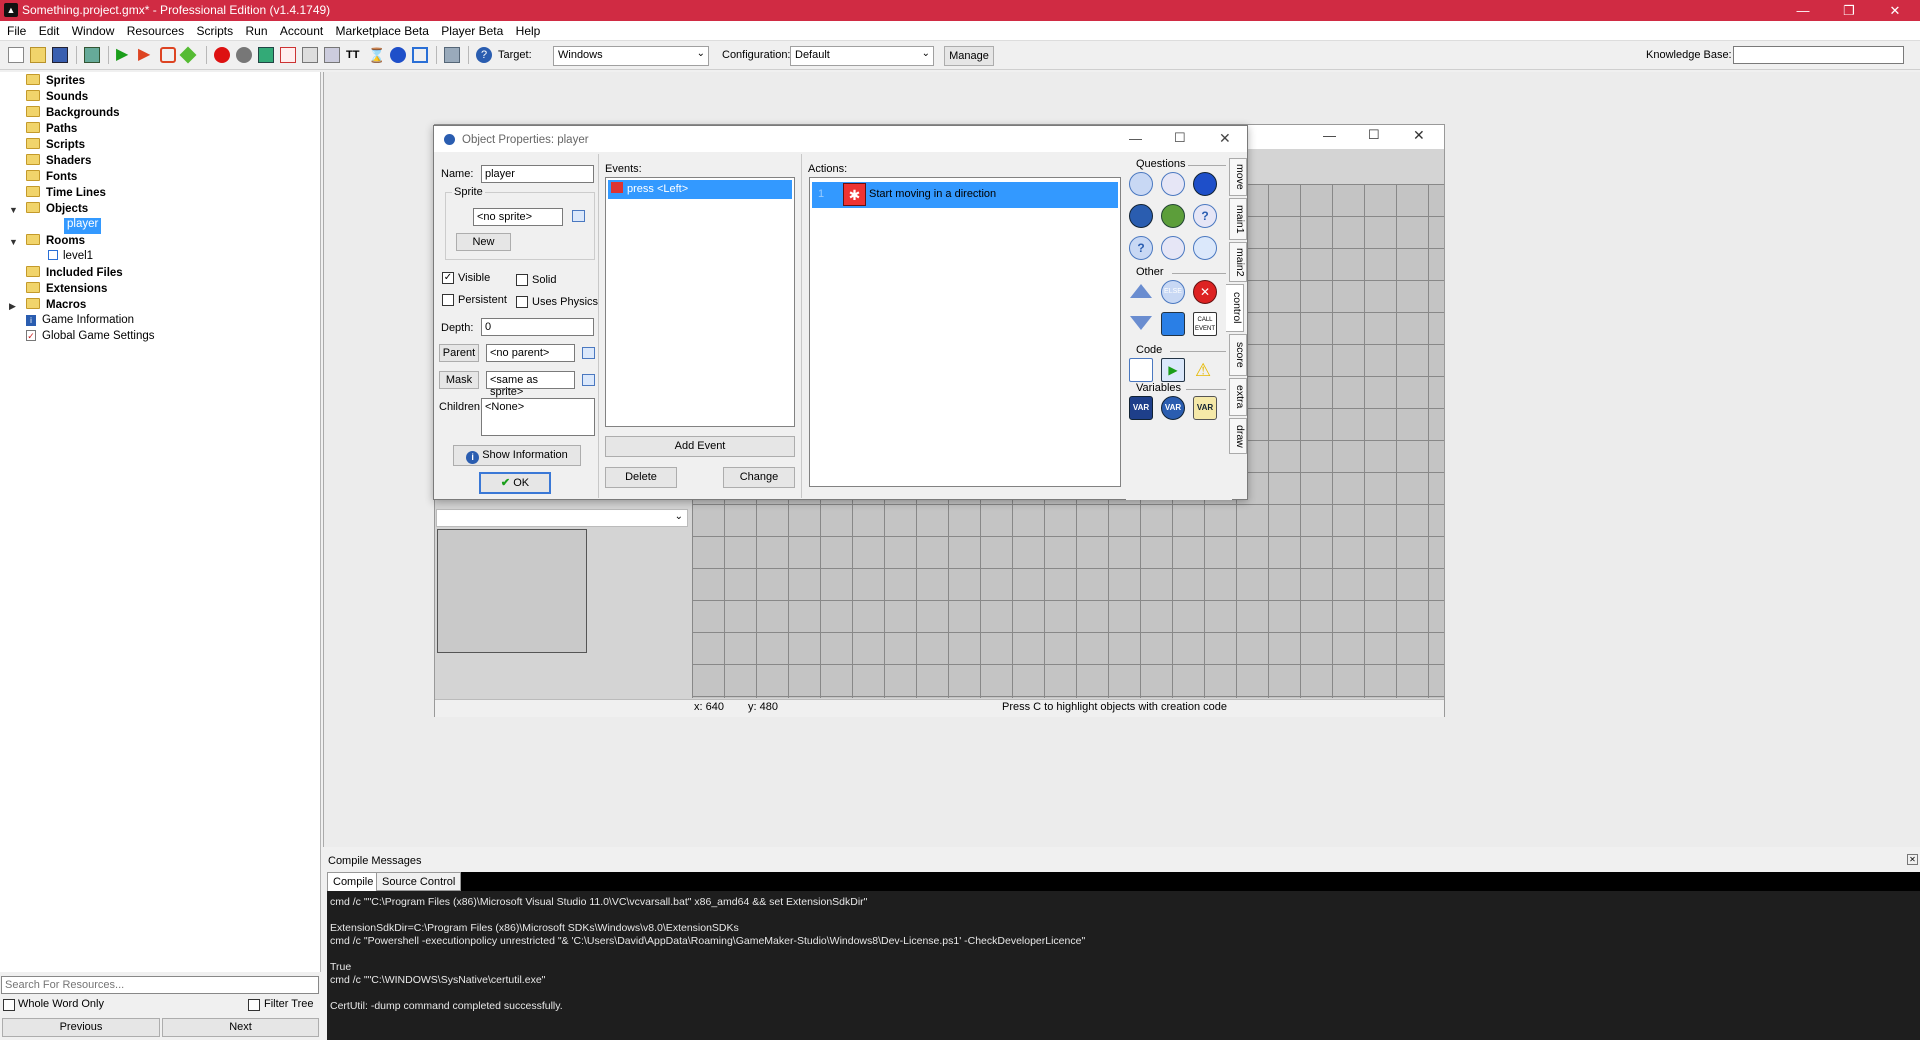  Describe the element at coordinates (80, 322) in the screenshot. I see `tree-game-information: i Game Information` at that location.